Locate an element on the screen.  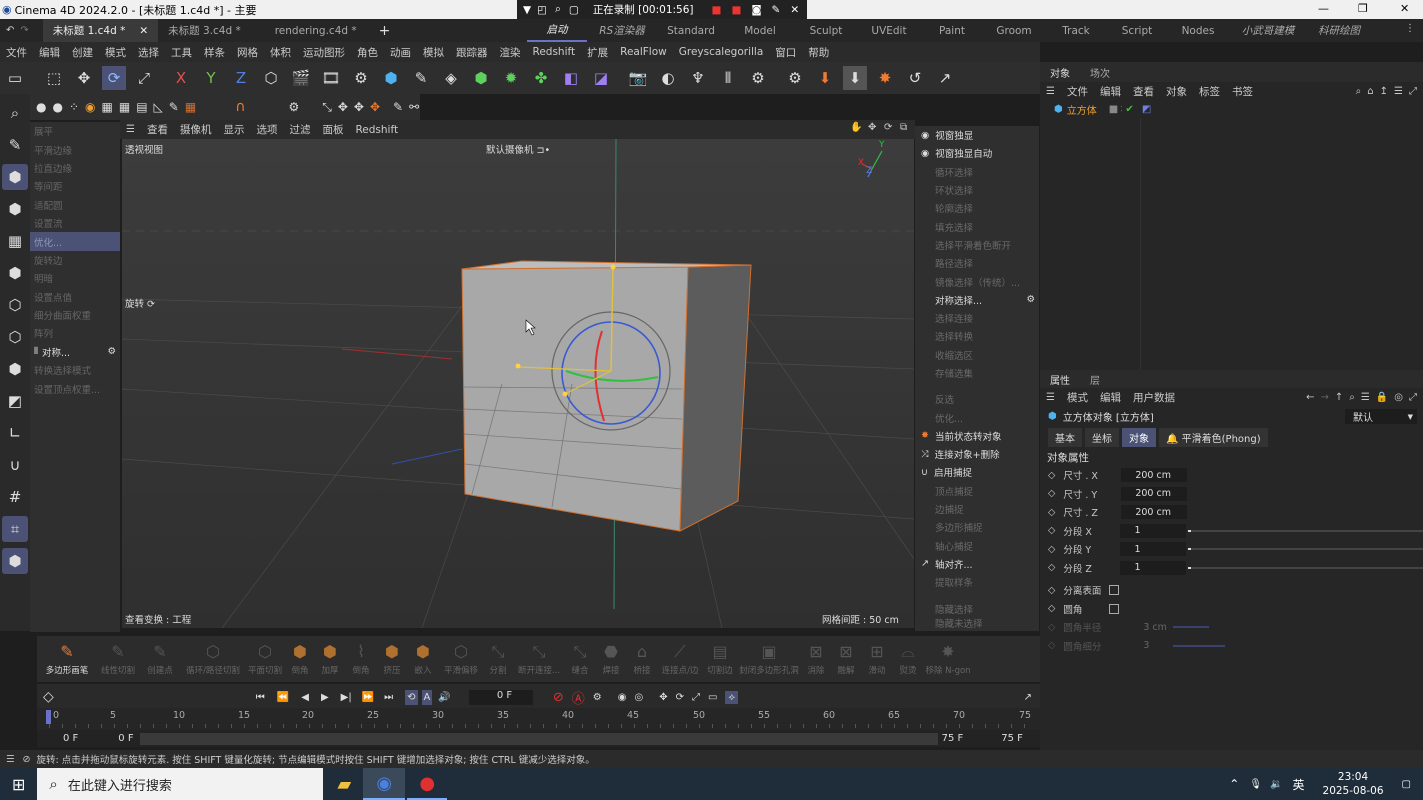
seg-y-slider is located at coordinates (1305, 549).